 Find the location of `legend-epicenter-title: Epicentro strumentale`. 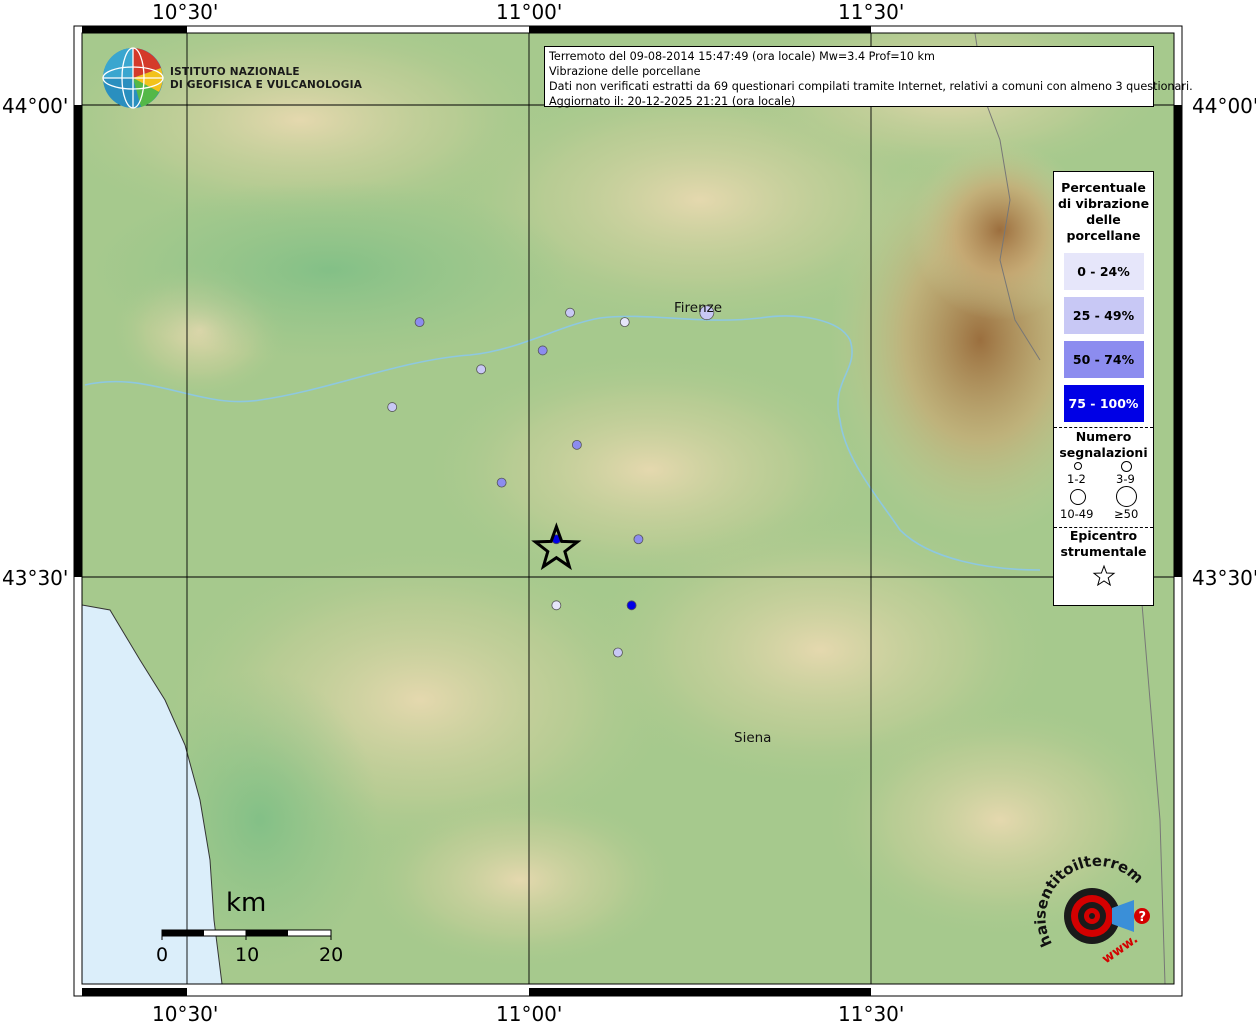

legend-epicenter-title: Epicentro strumentale is located at coordinates (1103, 544).